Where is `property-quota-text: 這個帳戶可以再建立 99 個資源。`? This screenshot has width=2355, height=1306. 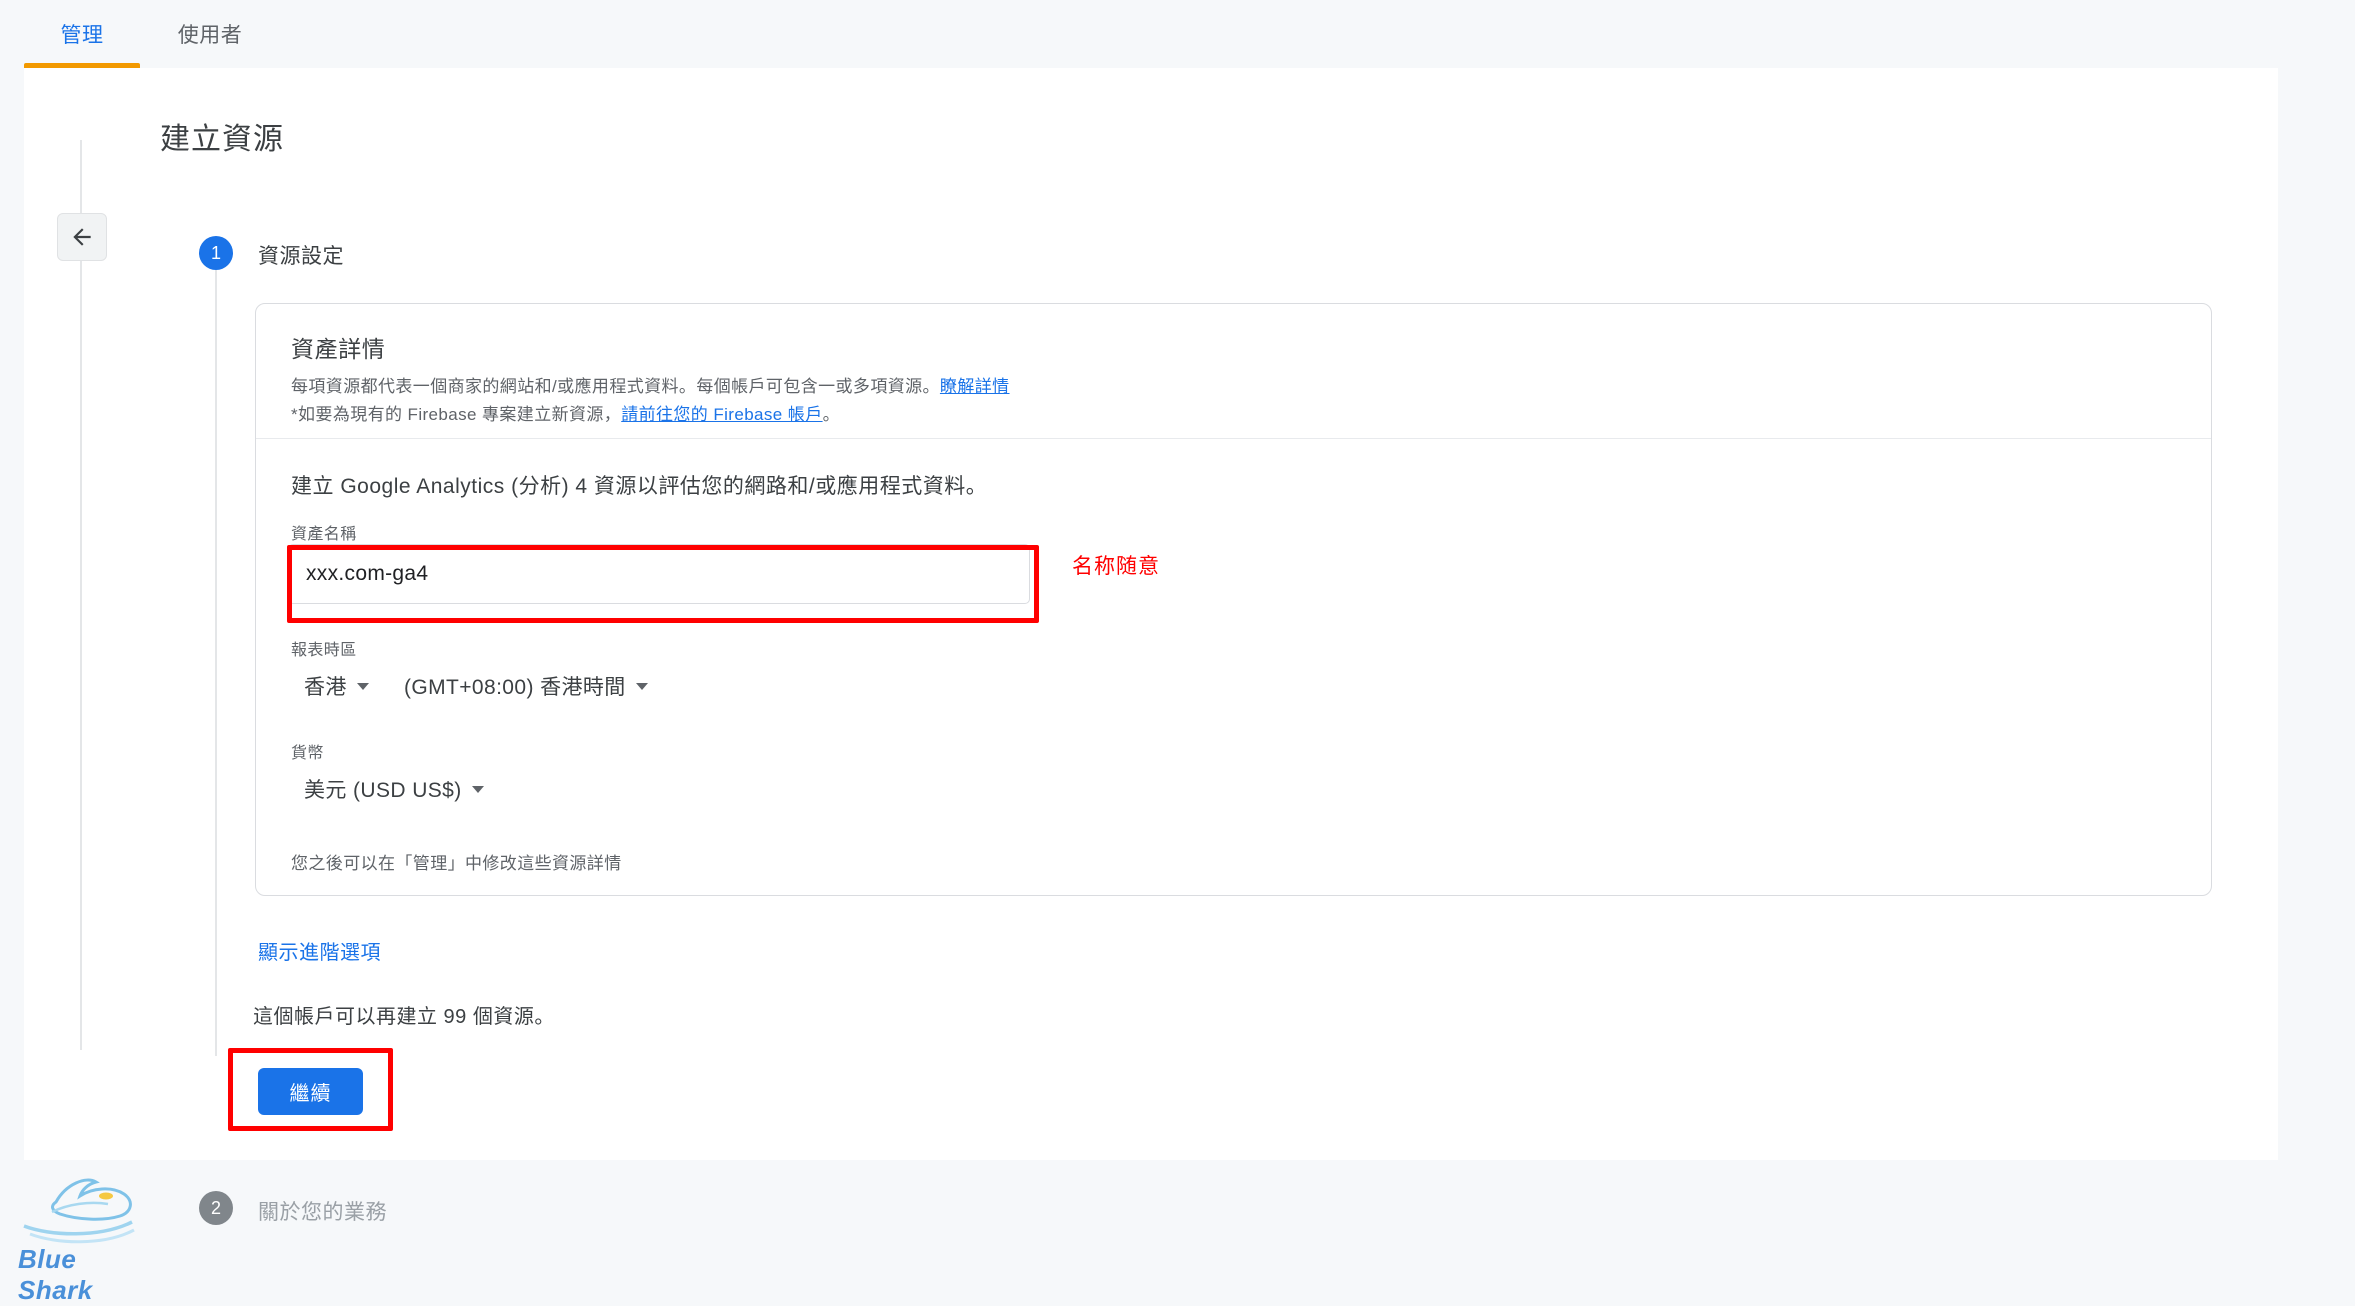
property-quota-text: 這個帳戶可以再建立 99 個資源。 is located at coordinates (404, 1017).